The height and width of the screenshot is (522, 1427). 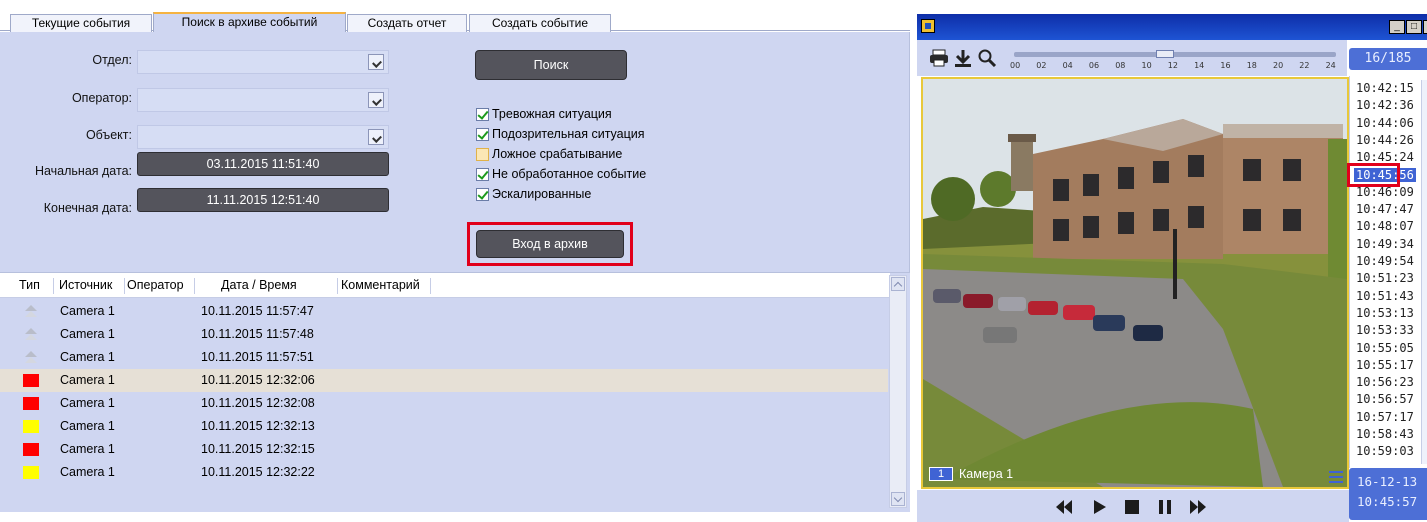 What do you see at coordinates (1385, 244) in the screenshot?
I see `time-entry: 10:49:34` at bounding box center [1385, 244].